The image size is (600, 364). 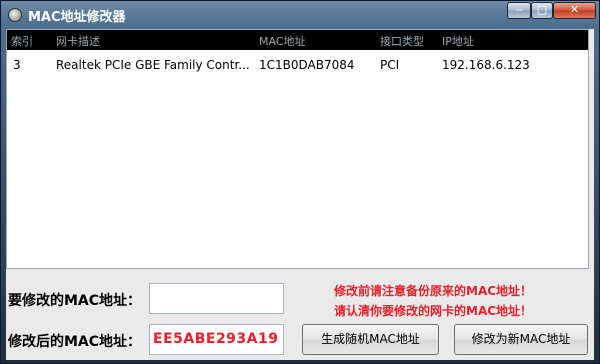 What do you see at coordinates (370, 339) in the screenshot?
I see `generate-random-mac-button: 生成随机MAC地址` at bounding box center [370, 339].